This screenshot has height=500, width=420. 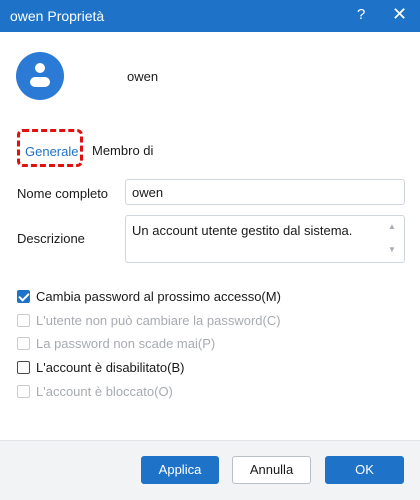 I want to click on tab-generale: Generale, so click(x=50, y=148).